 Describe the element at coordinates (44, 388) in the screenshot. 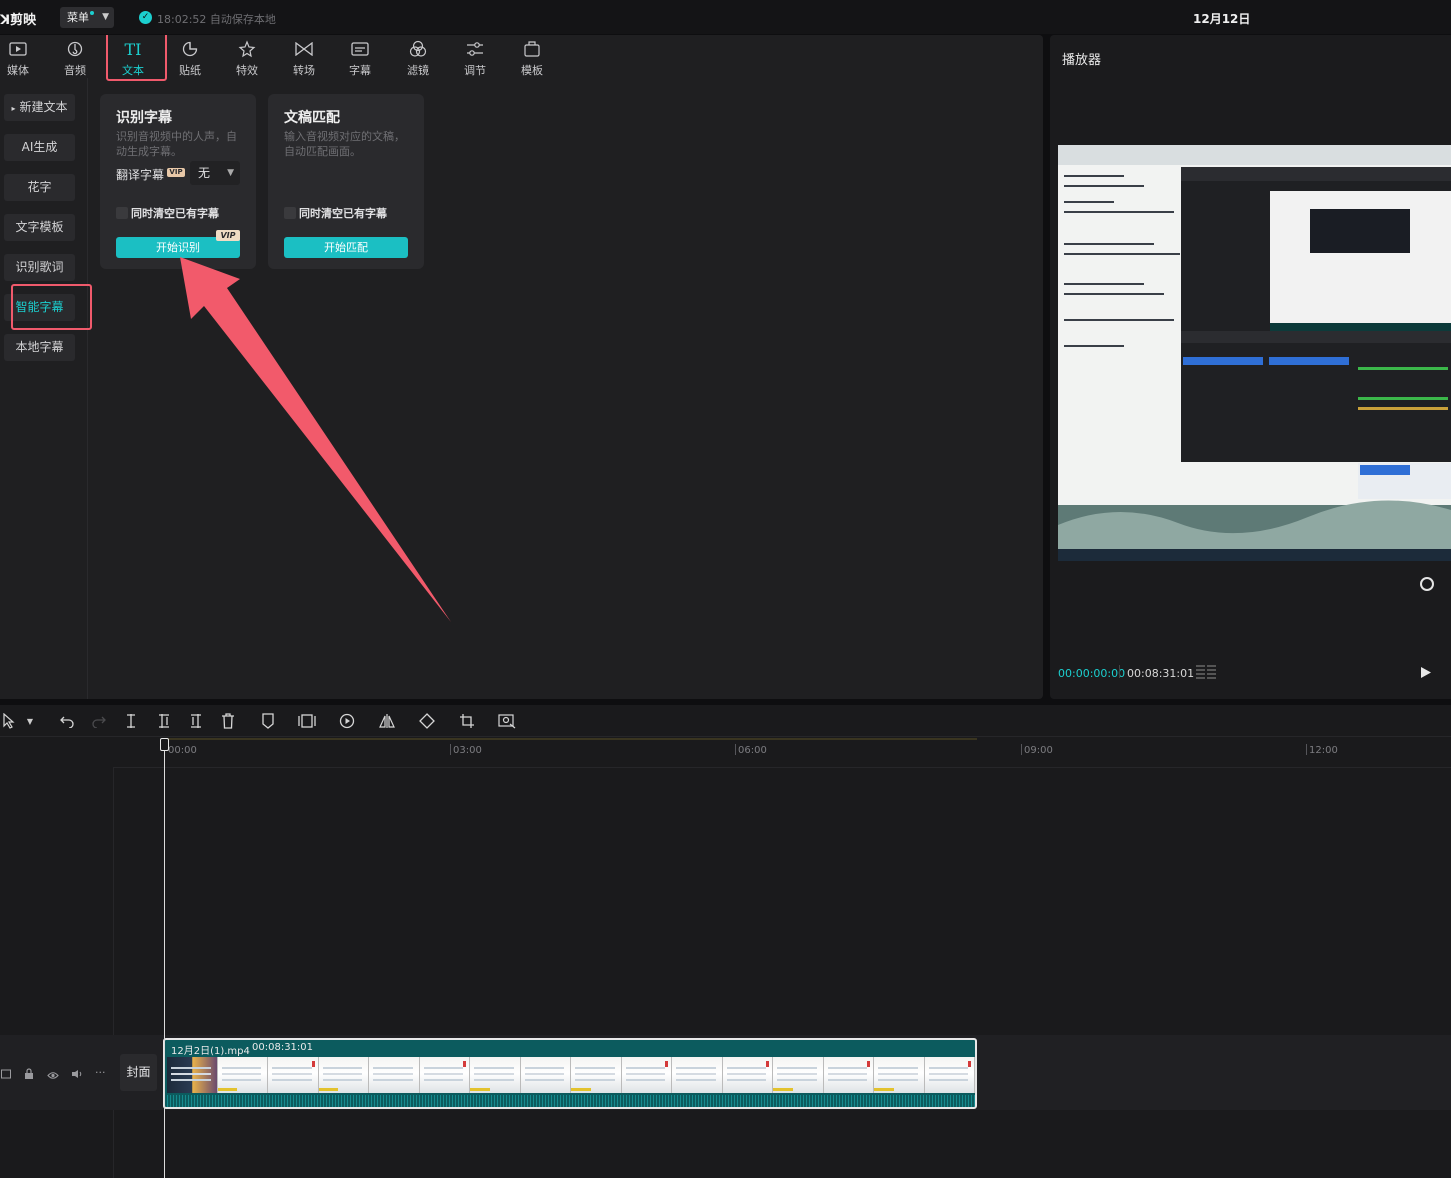

I see `text-side-nav: ▸ 新建文本 AI生成 花字 文字模板 识别歌词 智能字幕 本地字幕` at that location.